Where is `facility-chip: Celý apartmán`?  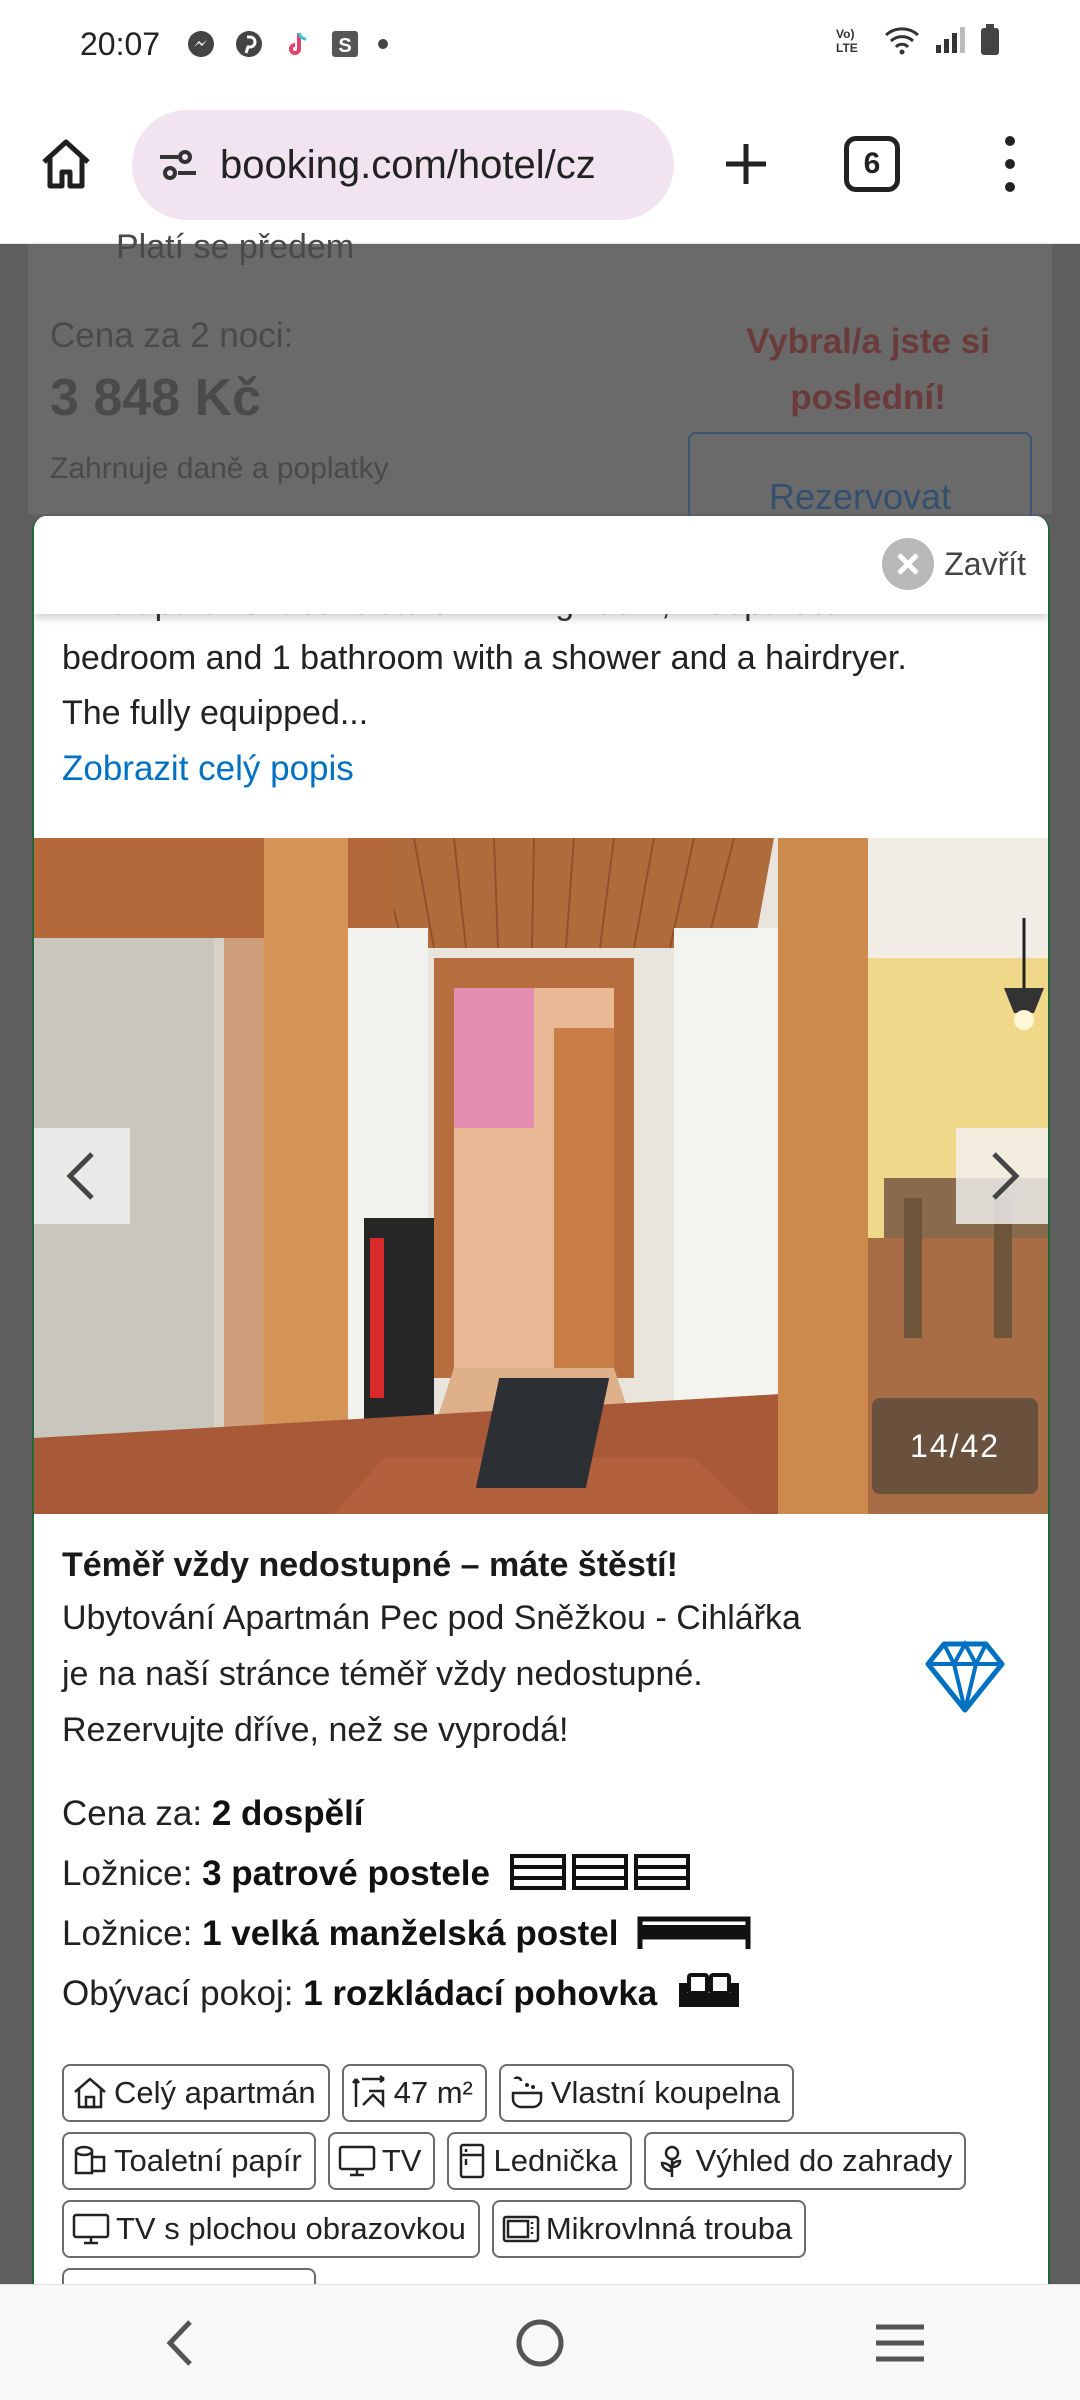
facility-chip: Celý apartmán is located at coordinates (196, 2093).